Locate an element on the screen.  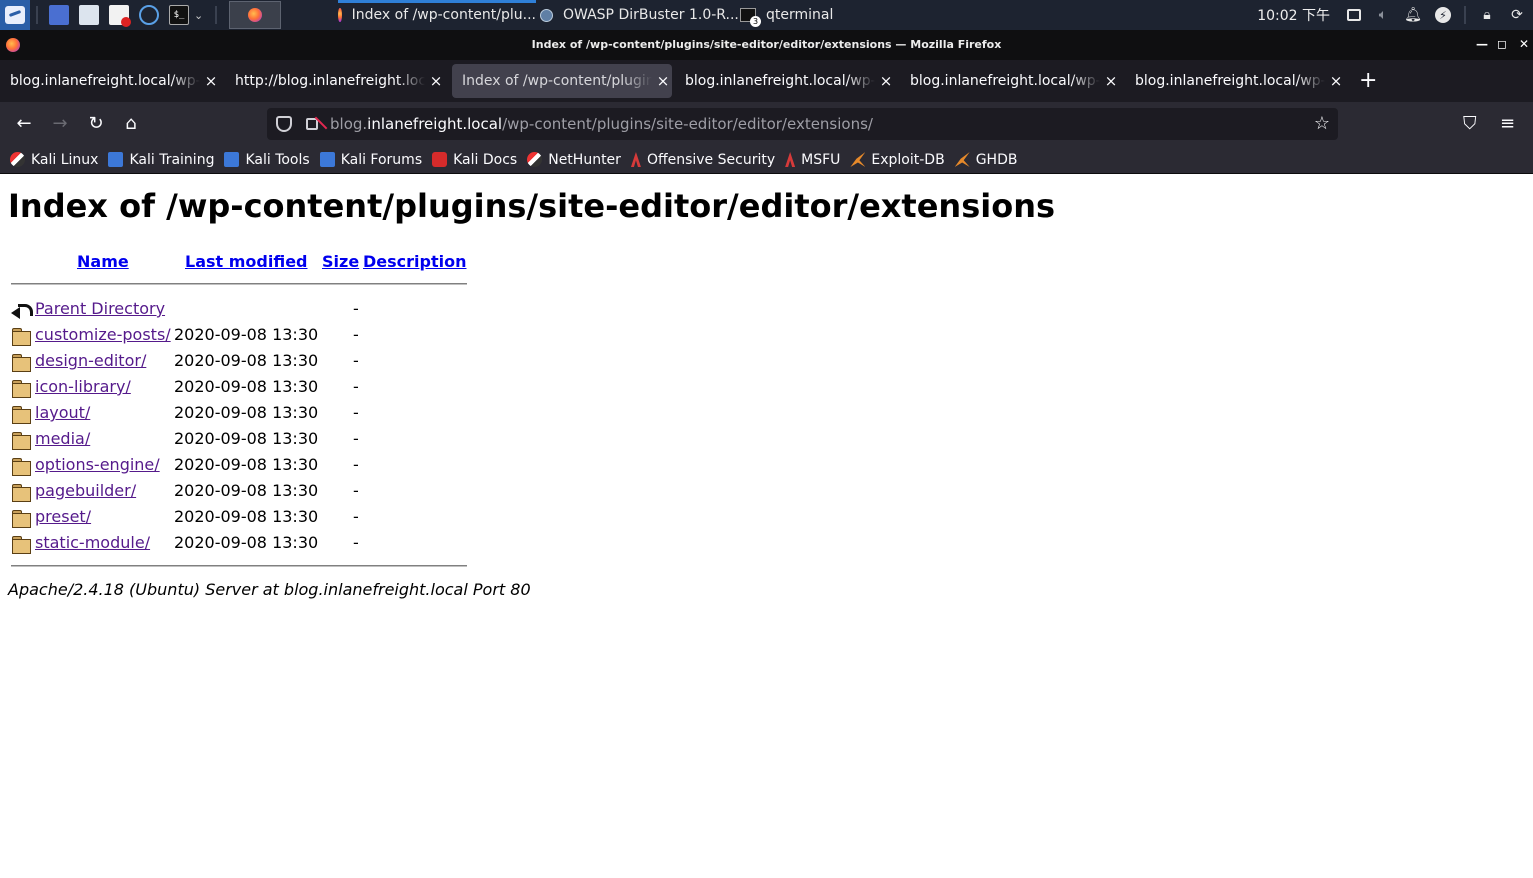
pocket-icon: ⛉ is located at coordinates (1470, 124).